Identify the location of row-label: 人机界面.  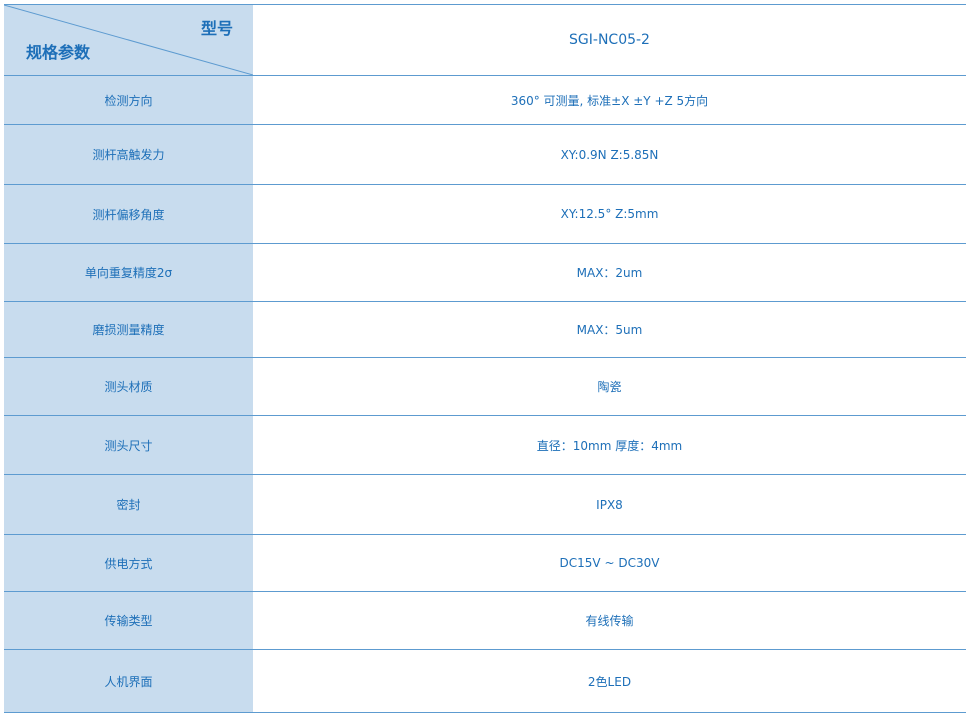
(128, 681).